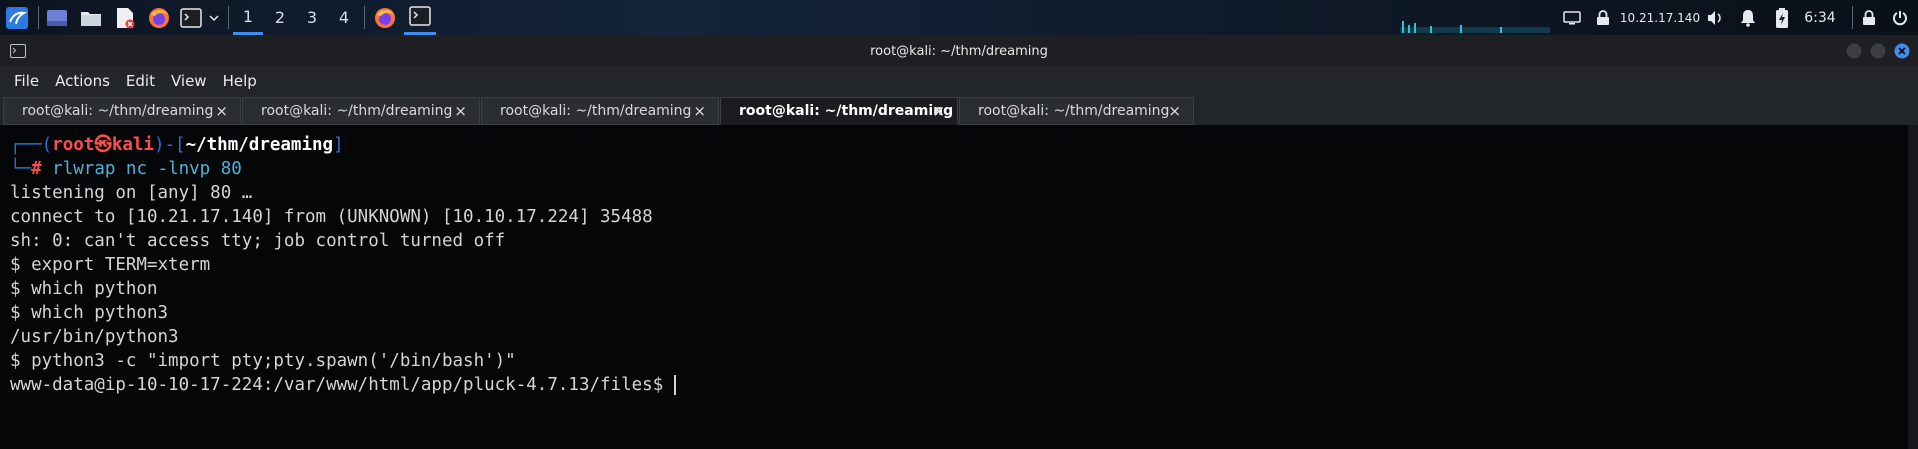 Image resolution: width=1918 pixels, height=449 pixels. I want to click on firefox-icon, so click(159, 17).